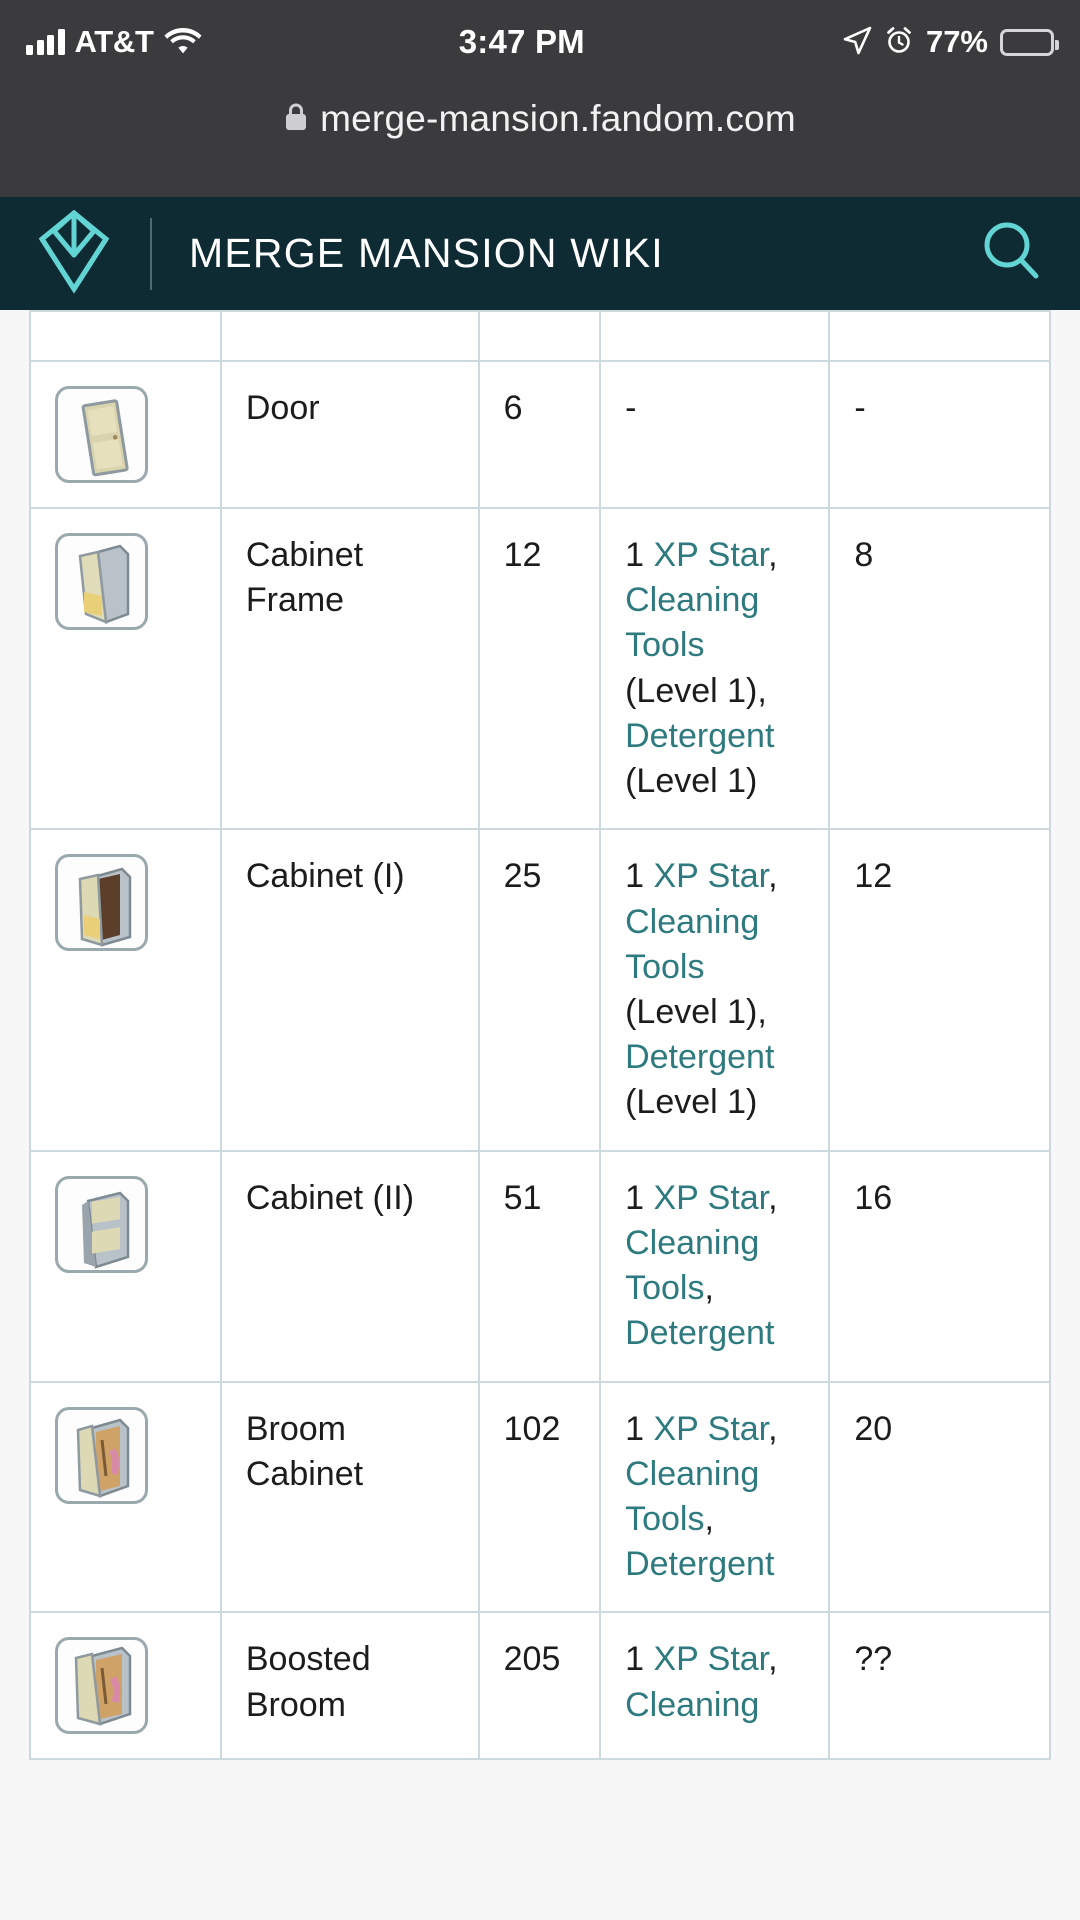 The image size is (1080, 1920). What do you see at coordinates (564, 253) in the screenshot?
I see `site-title: MERGE MANSION WIKI` at bounding box center [564, 253].